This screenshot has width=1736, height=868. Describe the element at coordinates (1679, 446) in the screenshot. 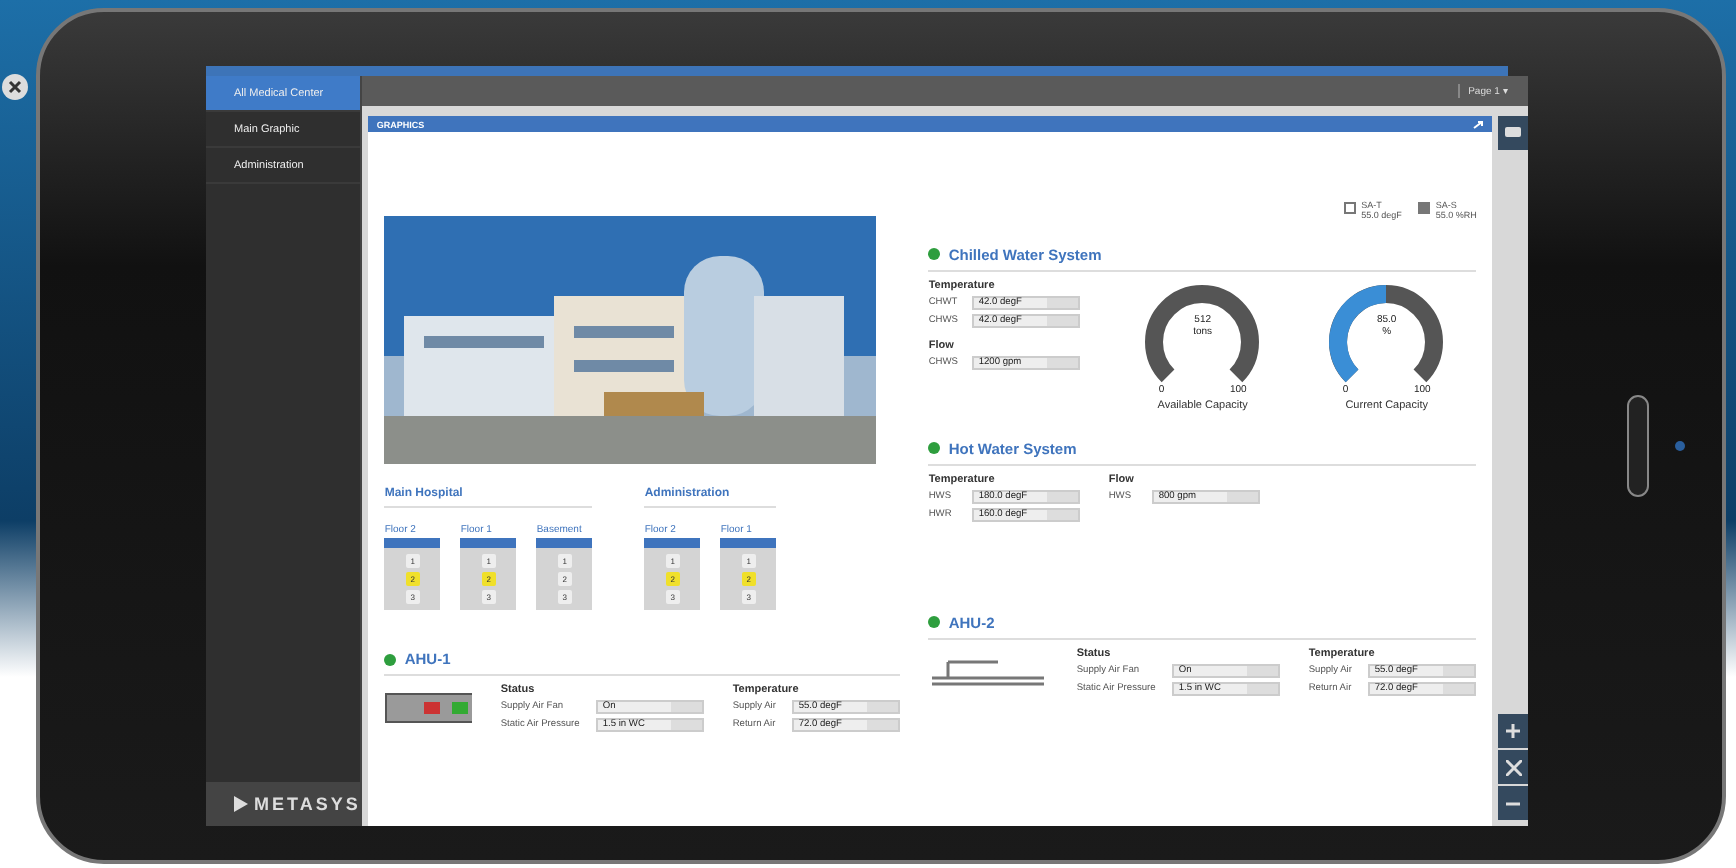

I see `camera-icon` at that location.